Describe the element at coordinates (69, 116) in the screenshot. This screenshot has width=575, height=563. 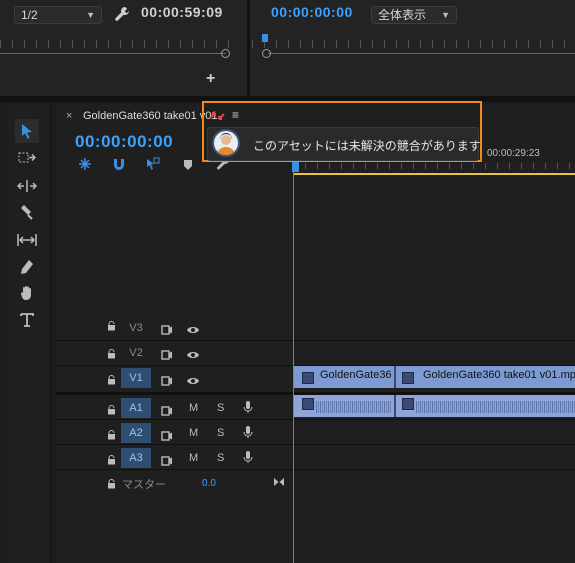
I see `close-tab-icon: ×` at that location.